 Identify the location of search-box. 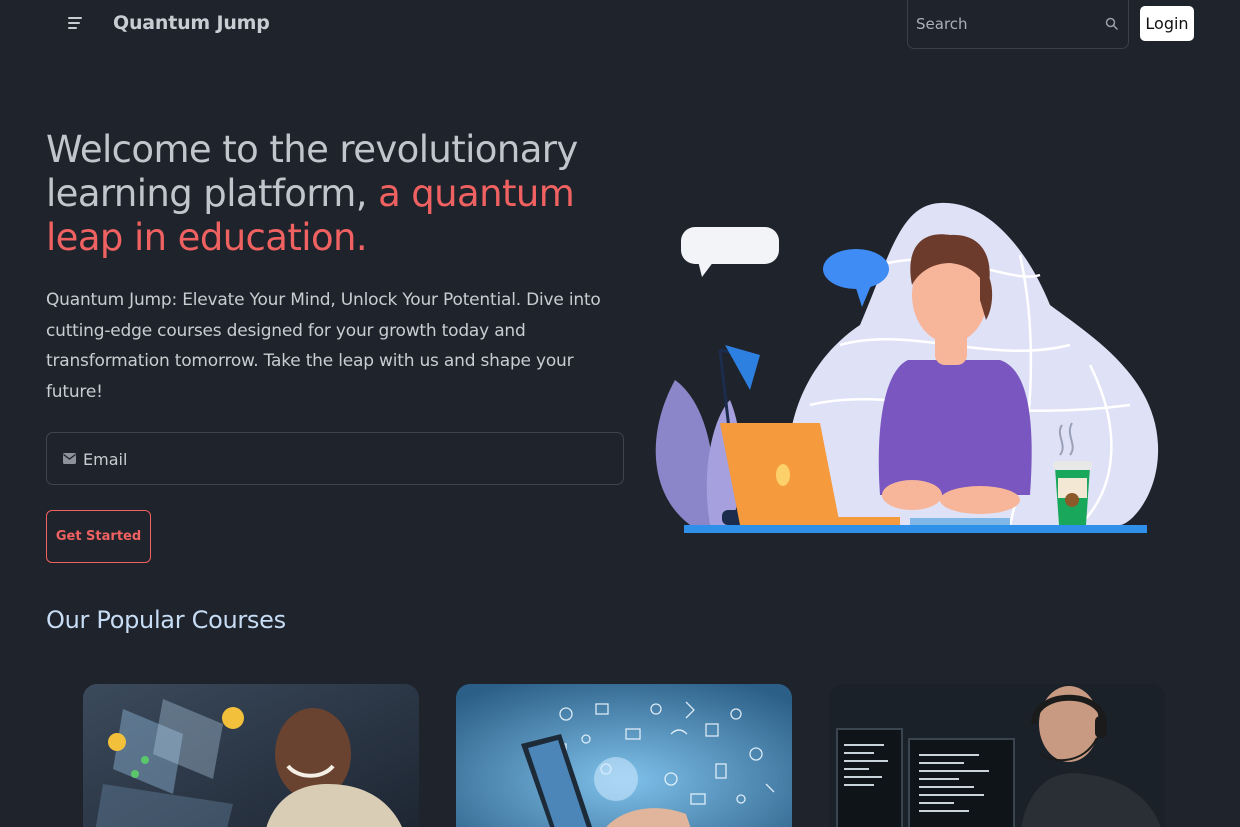
(1018, 24).